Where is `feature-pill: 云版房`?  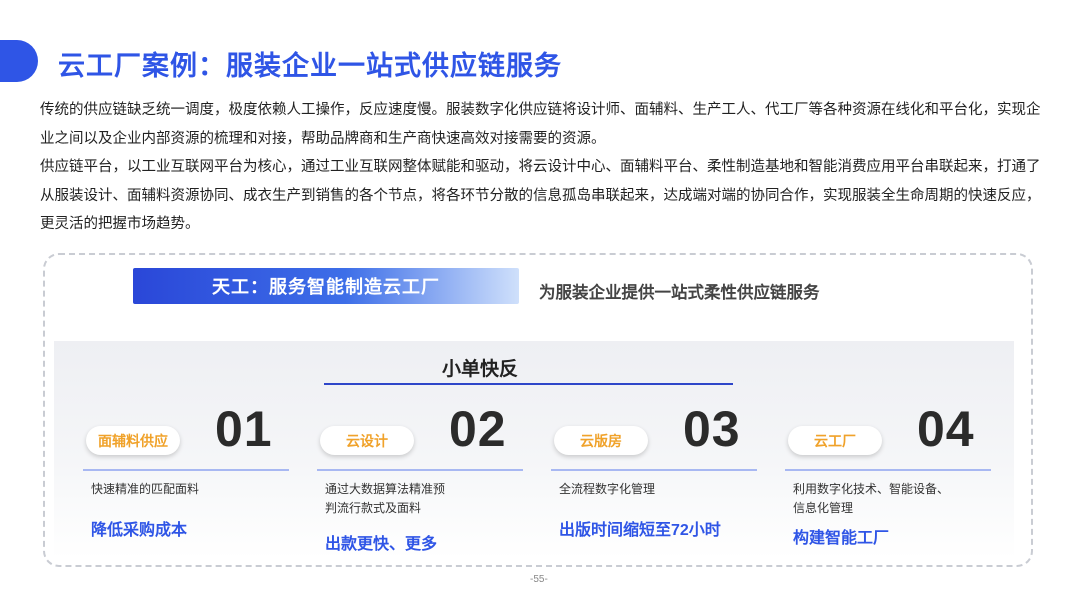
feature-pill: 云版房 is located at coordinates (601, 440).